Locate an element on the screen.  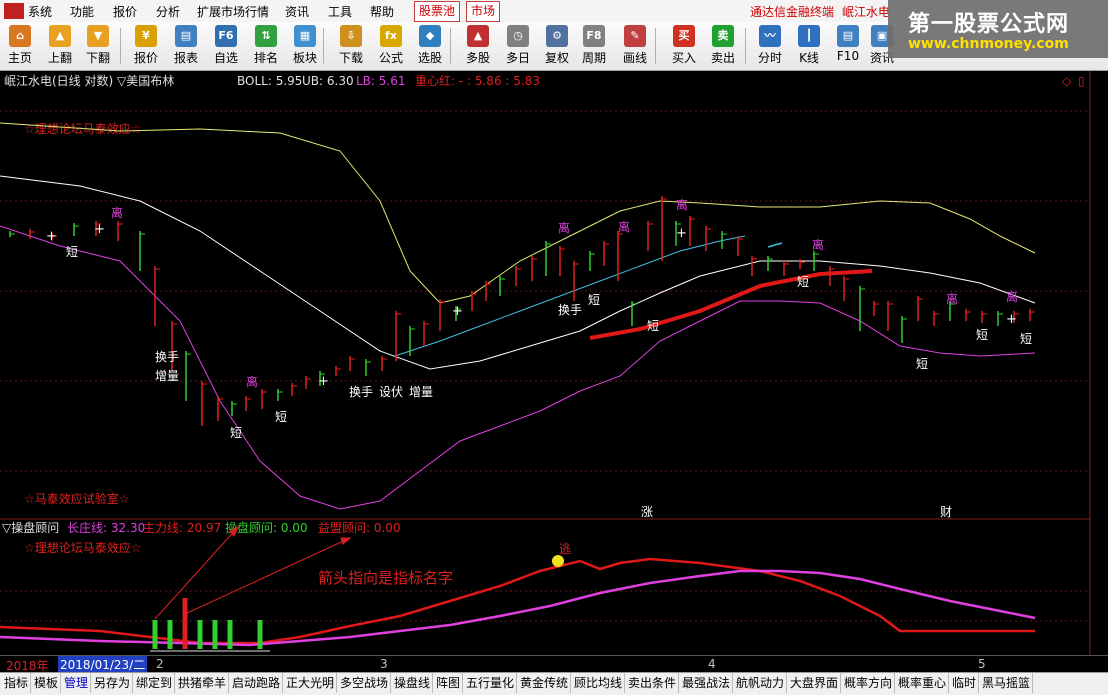
tab-2: 管理 is located at coordinates (77, 683).